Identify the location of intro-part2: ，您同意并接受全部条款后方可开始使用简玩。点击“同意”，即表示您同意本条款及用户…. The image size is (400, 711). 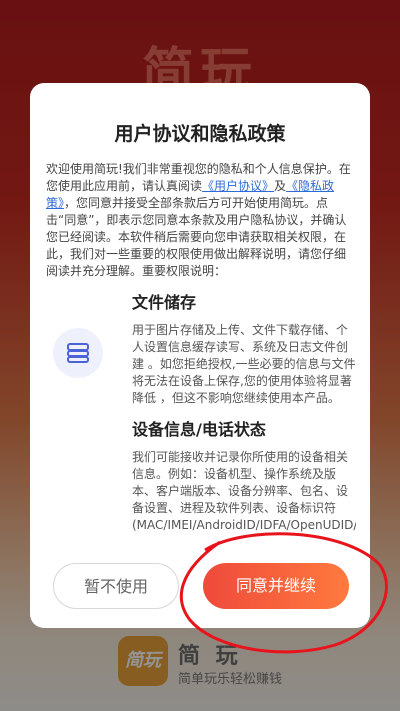
(196, 237).